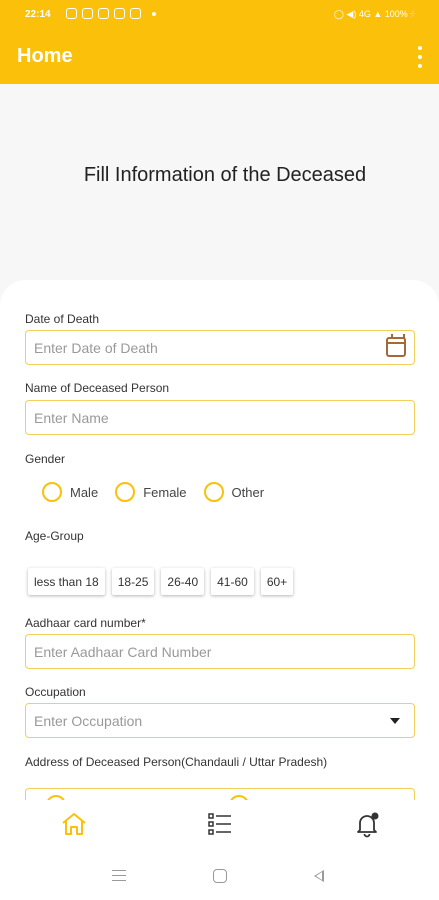 The width and height of the screenshot is (439, 900). I want to click on age-group-chips: less than 18 18-25 26-40 41-60 60+, so click(161, 581).